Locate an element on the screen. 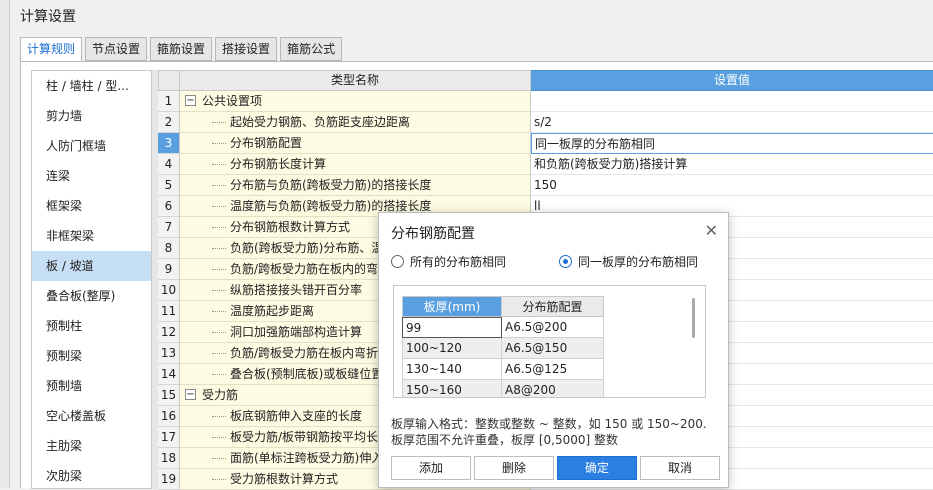  row-number: 5 is located at coordinates (169, 185).